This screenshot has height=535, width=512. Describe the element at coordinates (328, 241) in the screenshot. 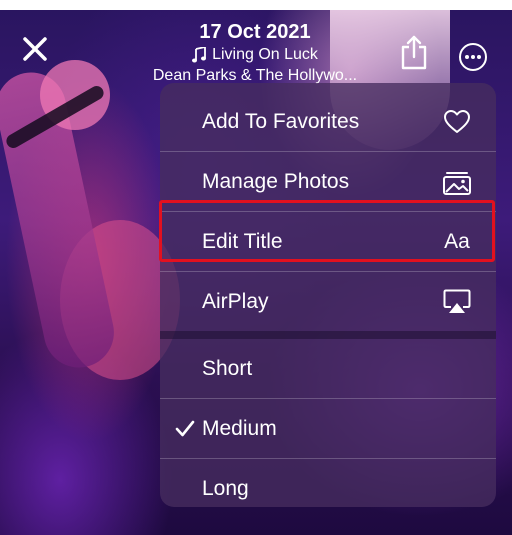

I see `menu-item-edit-title: Edit Title Aa` at that location.